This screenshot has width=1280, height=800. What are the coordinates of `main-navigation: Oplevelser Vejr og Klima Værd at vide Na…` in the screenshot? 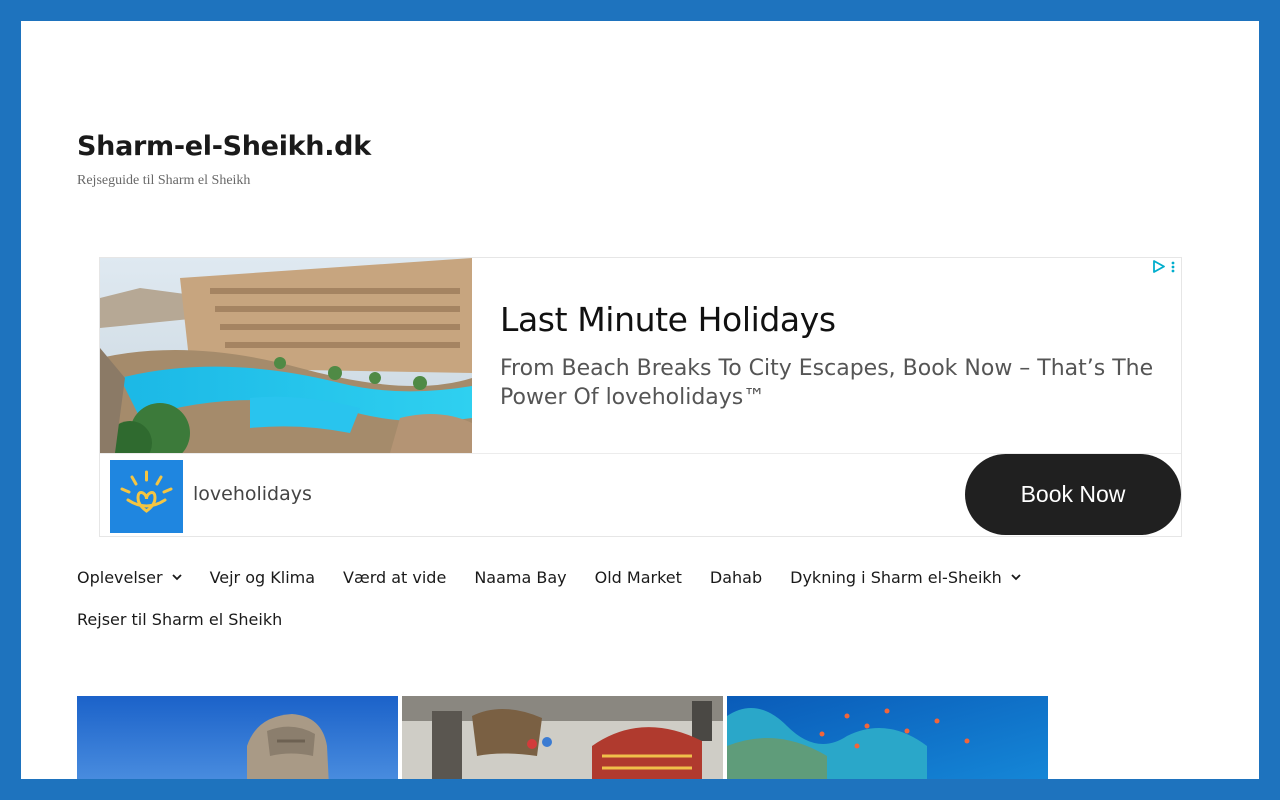 It's located at (577, 598).